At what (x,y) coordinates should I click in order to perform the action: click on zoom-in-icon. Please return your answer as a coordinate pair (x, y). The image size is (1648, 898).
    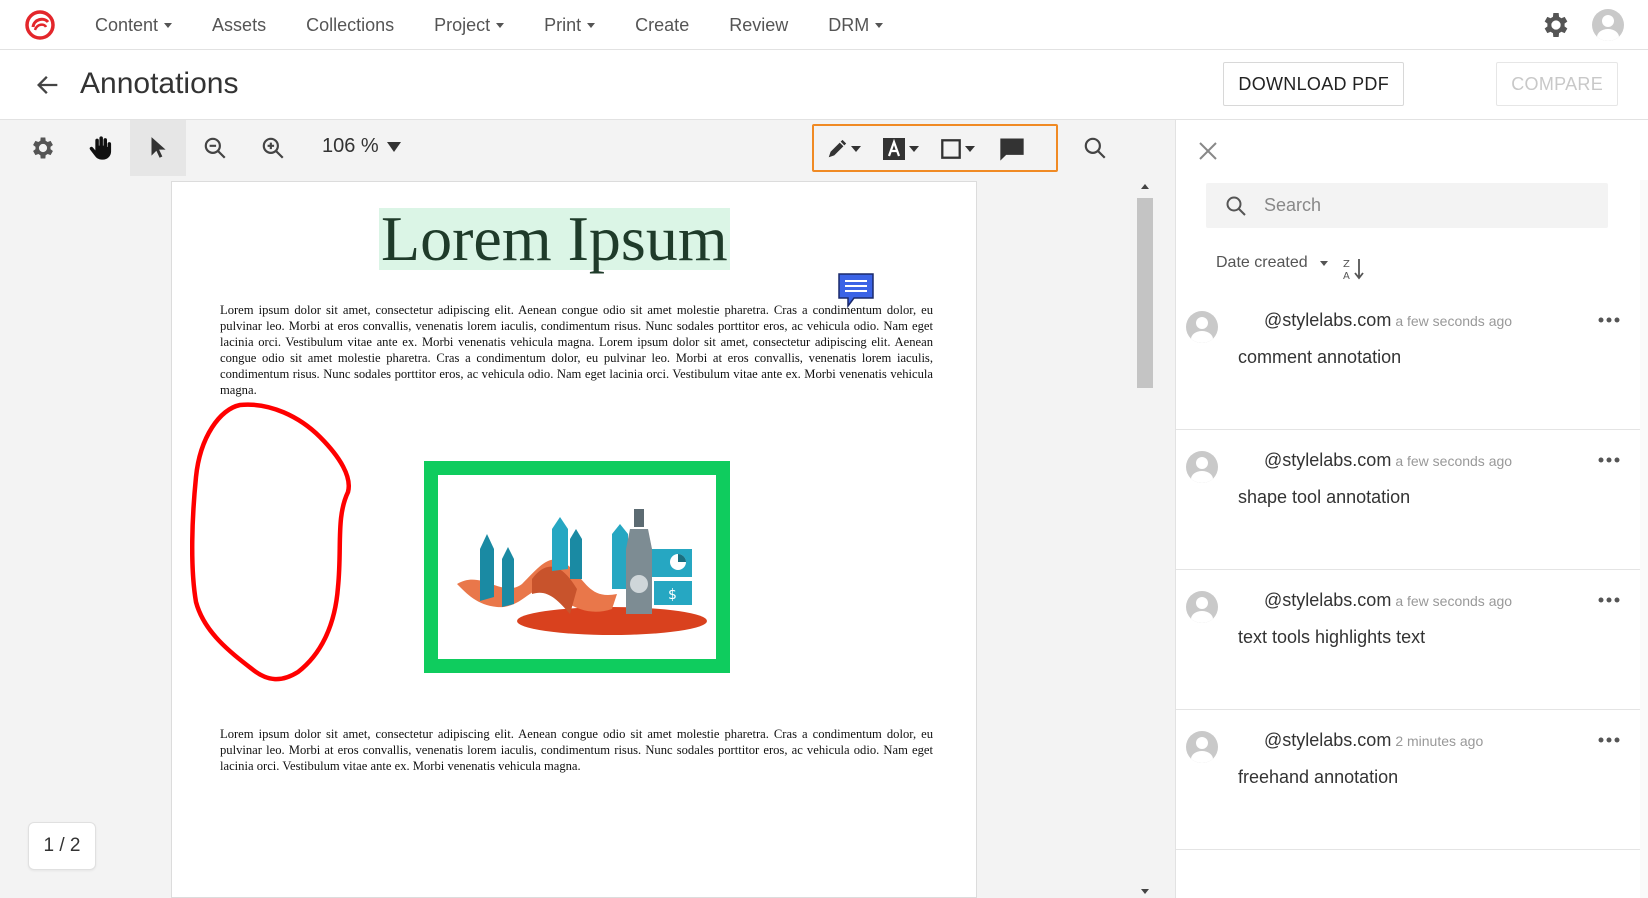
    Looking at the image, I should click on (273, 148).